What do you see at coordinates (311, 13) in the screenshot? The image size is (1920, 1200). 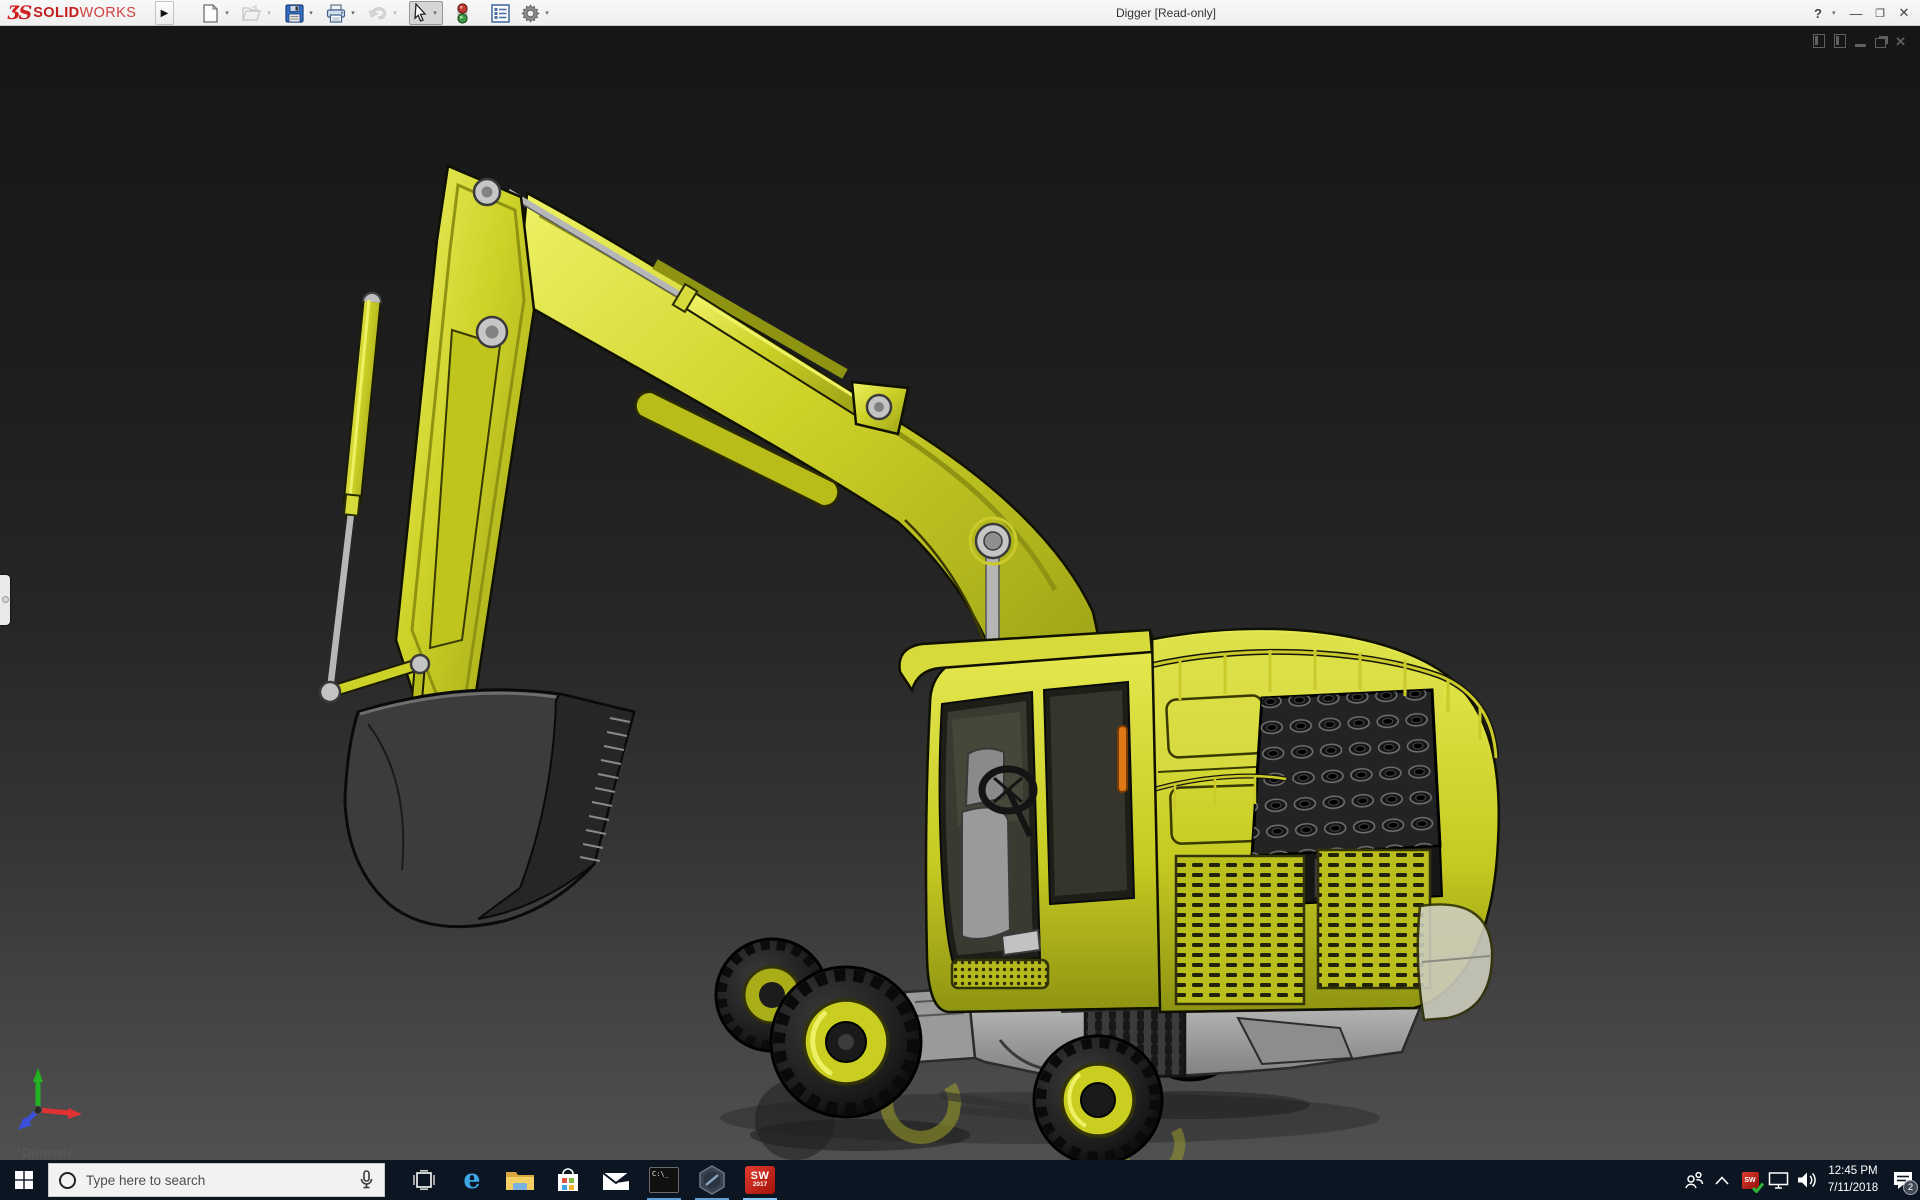 I see `save-dropdown: ▾` at bounding box center [311, 13].